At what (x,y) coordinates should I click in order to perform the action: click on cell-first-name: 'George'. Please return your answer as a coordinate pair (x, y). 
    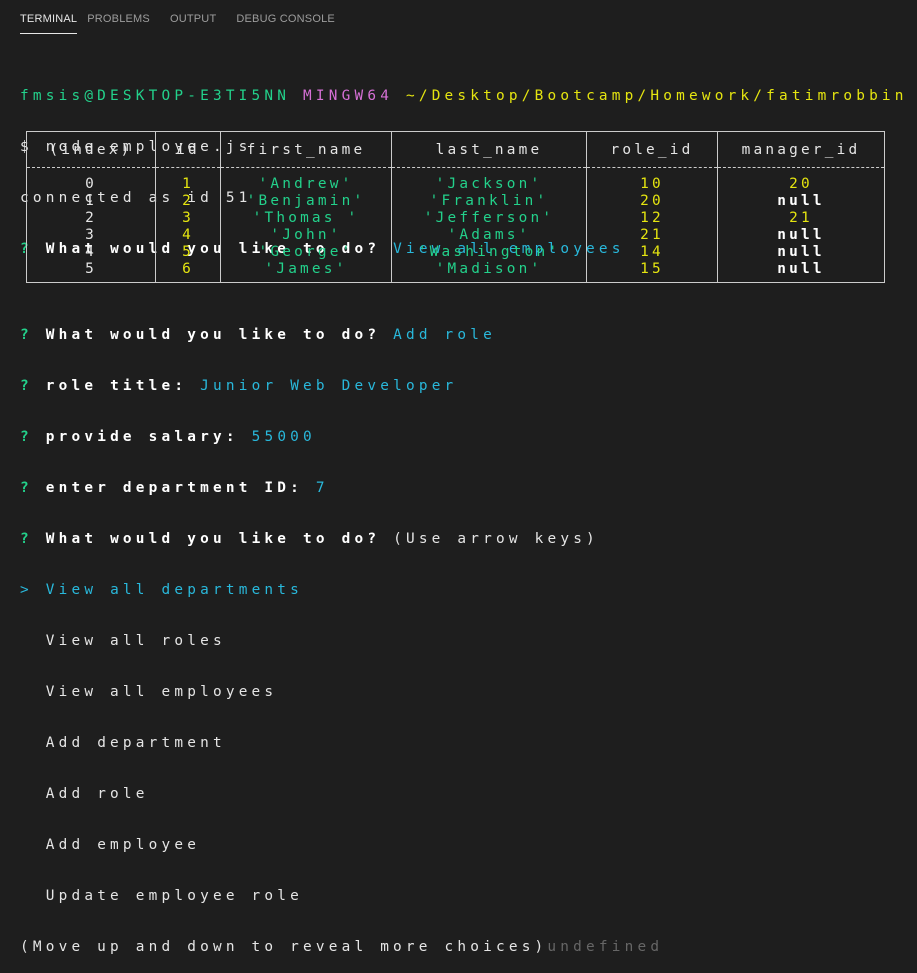
    Looking at the image, I should click on (306, 252).